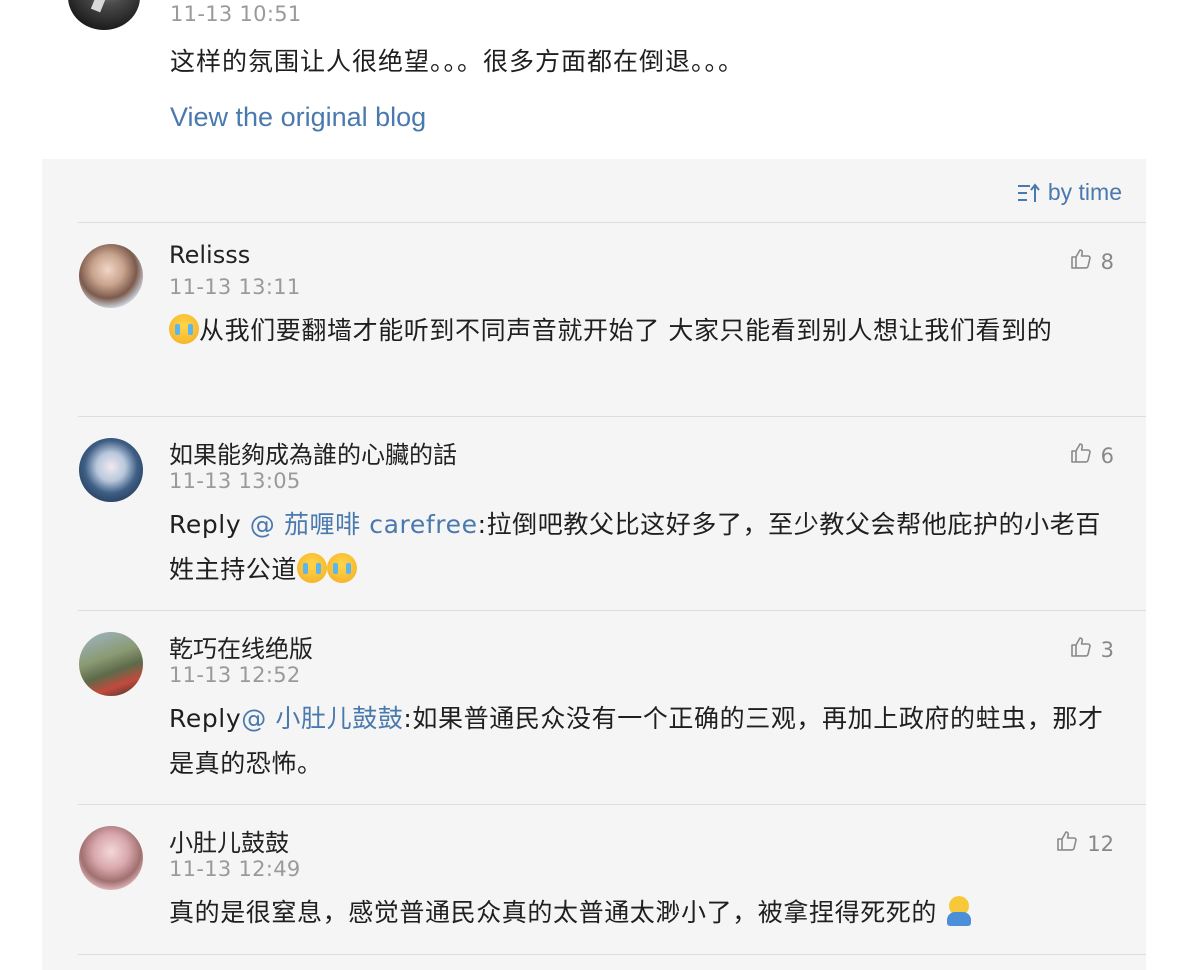 Image resolution: width=1200 pixels, height=970 pixels. What do you see at coordinates (1084, 843) in the screenshot?
I see `like-button: 12` at bounding box center [1084, 843].